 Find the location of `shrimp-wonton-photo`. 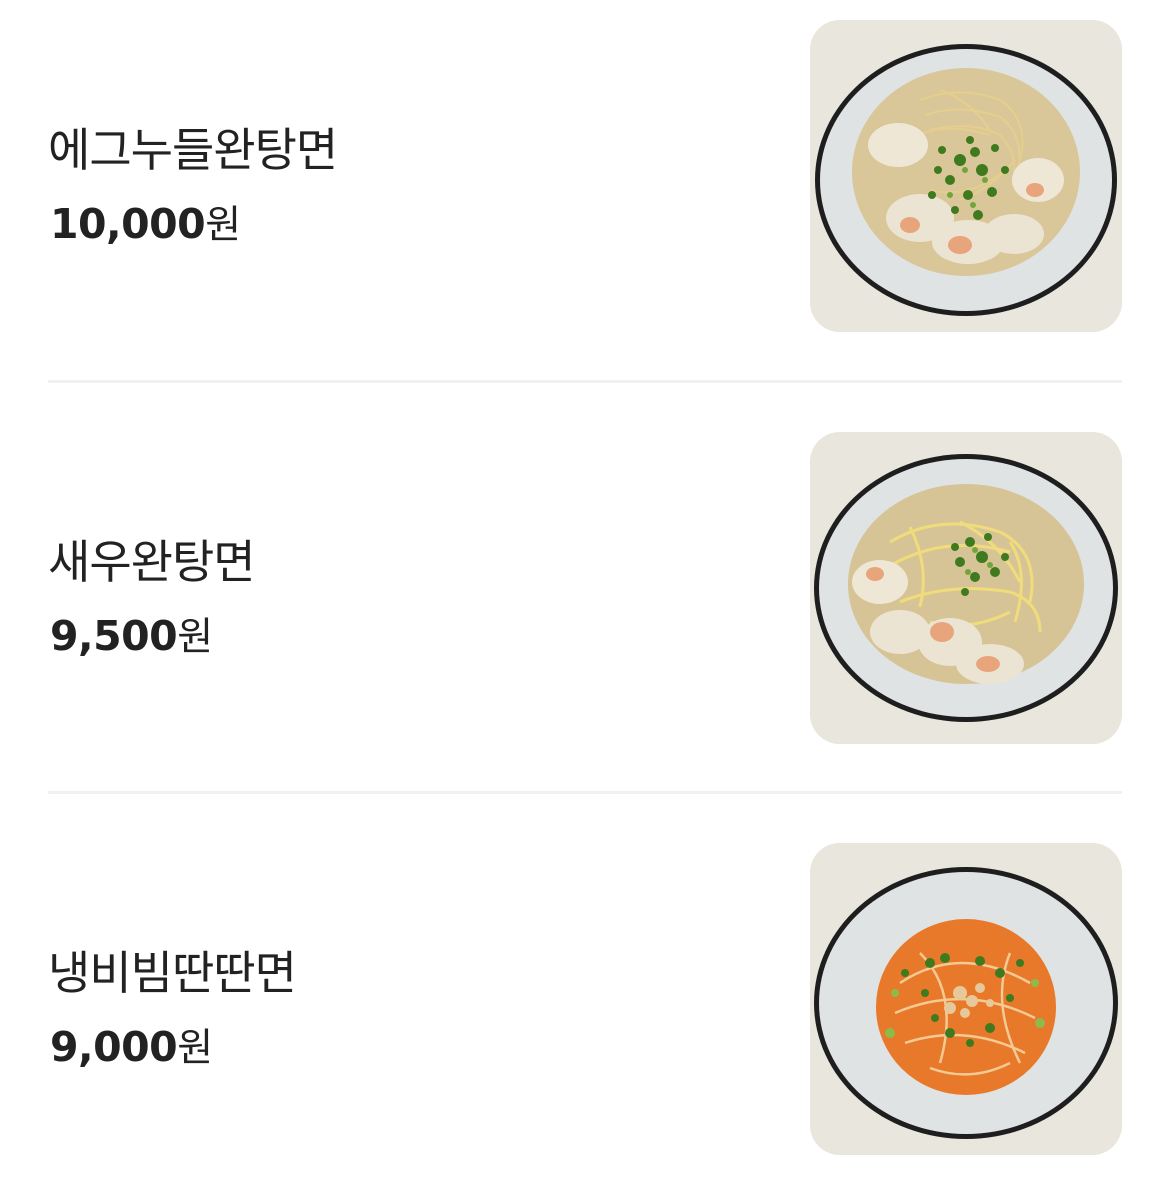

shrimp-wonton-photo is located at coordinates (966, 588).